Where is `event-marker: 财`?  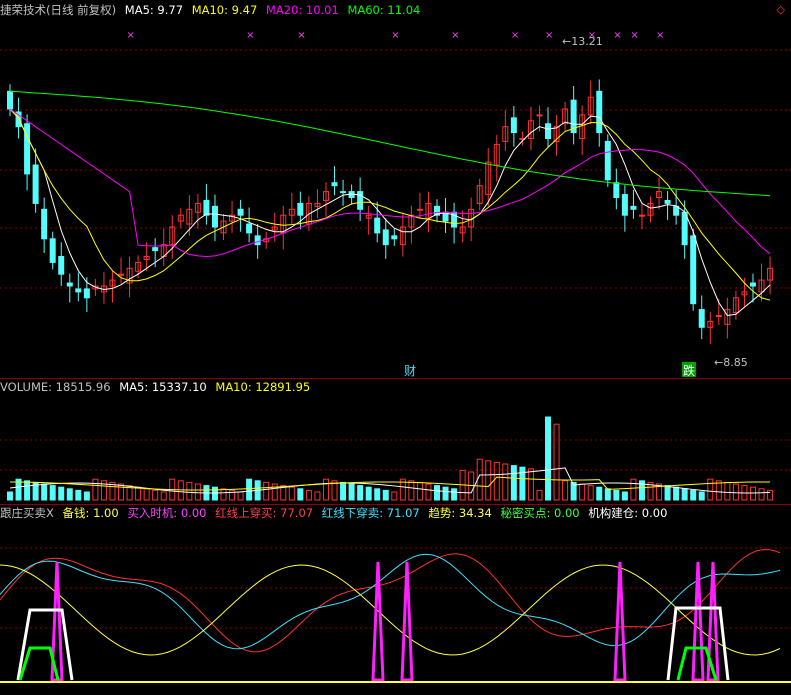
event-marker: 财 is located at coordinates (410, 371).